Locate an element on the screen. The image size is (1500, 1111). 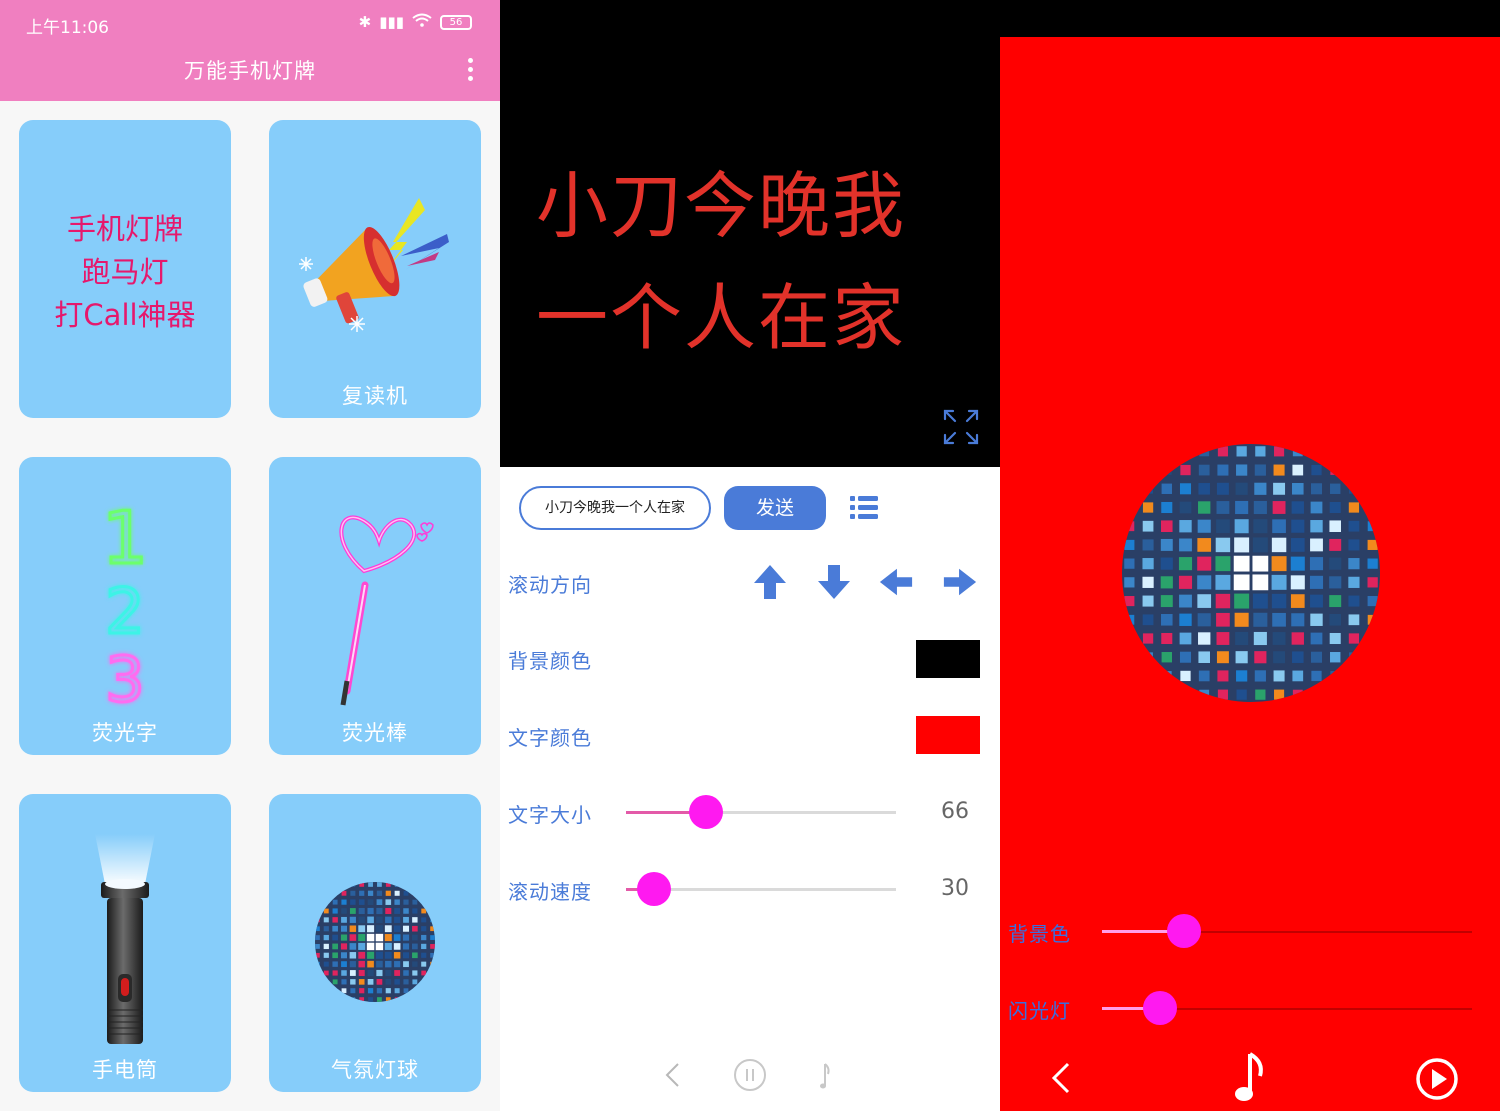
neon-digit: 3 is located at coordinates (124, 676).